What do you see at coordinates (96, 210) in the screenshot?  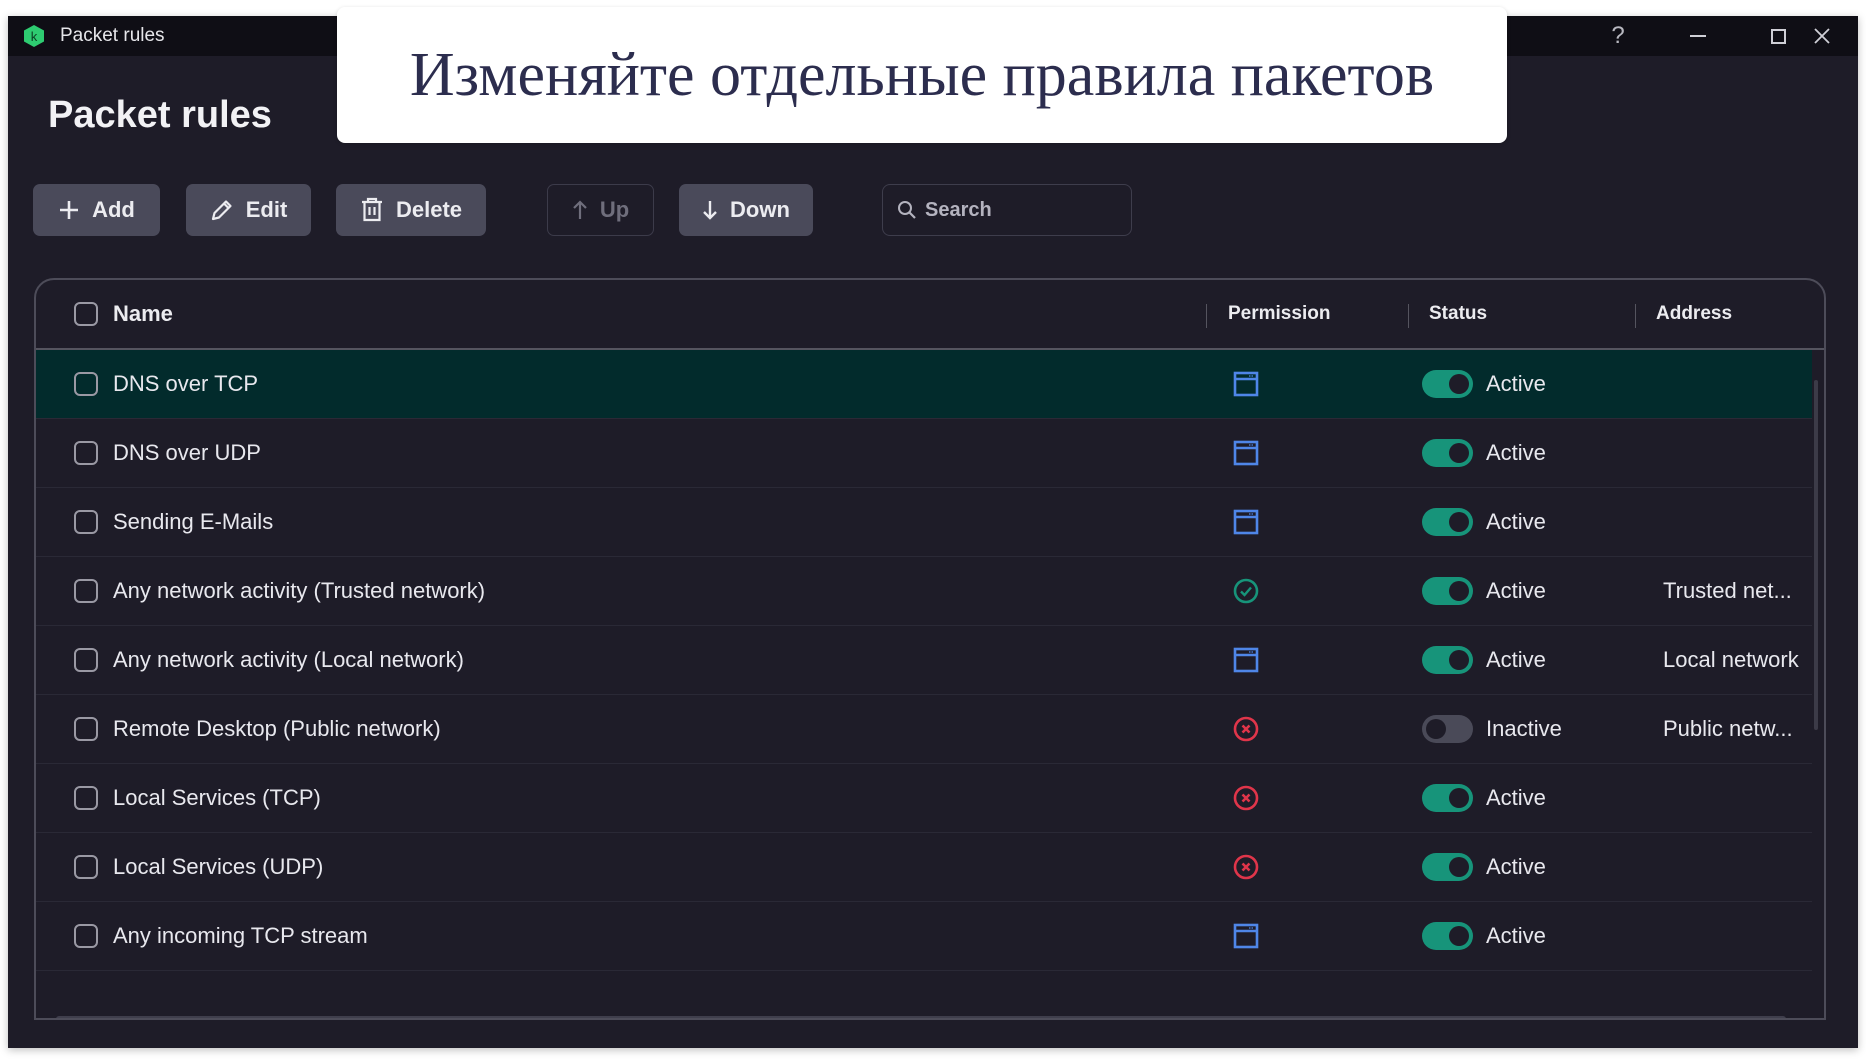 I see `add-button: Add` at bounding box center [96, 210].